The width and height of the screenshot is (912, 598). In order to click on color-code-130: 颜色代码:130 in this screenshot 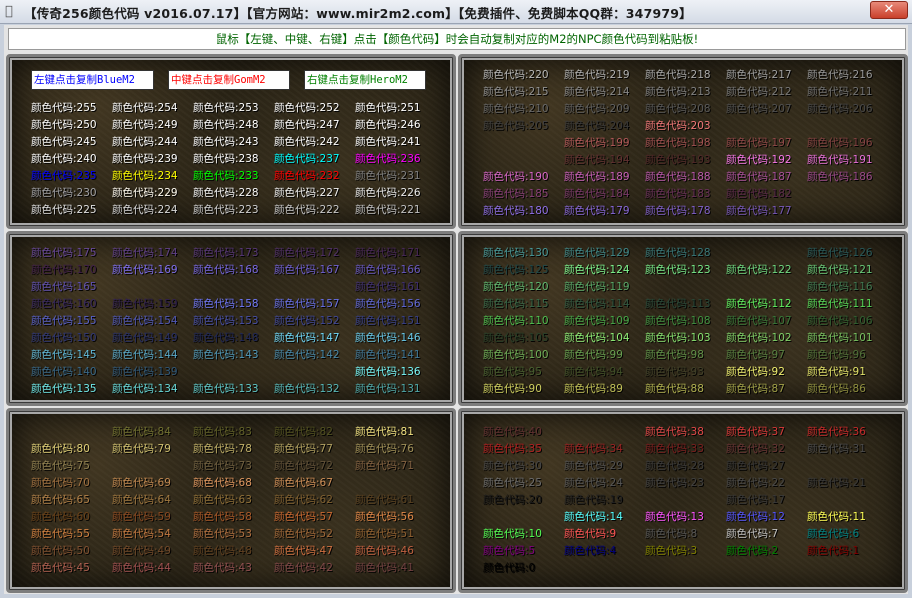, I will do `click(516, 253)`.